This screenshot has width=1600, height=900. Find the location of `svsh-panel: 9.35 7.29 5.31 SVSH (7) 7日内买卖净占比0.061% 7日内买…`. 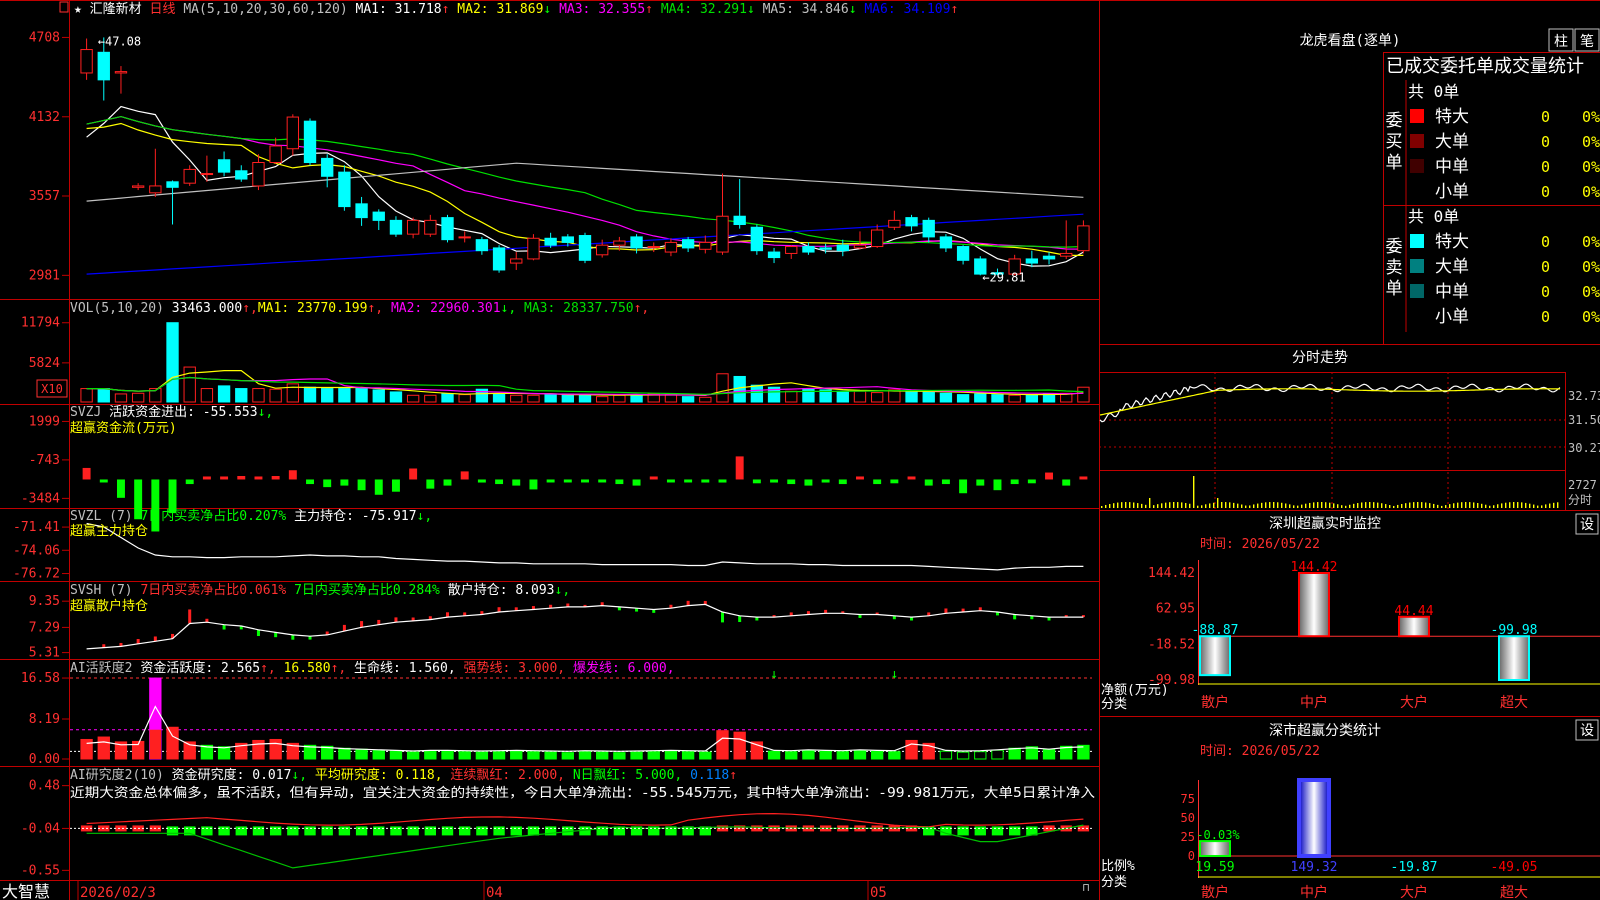

svsh-panel: 9.35 7.29 5.31 SVSH (7) 7日内买卖净占比0.061% 7日内买… is located at coordinates (557, 621).